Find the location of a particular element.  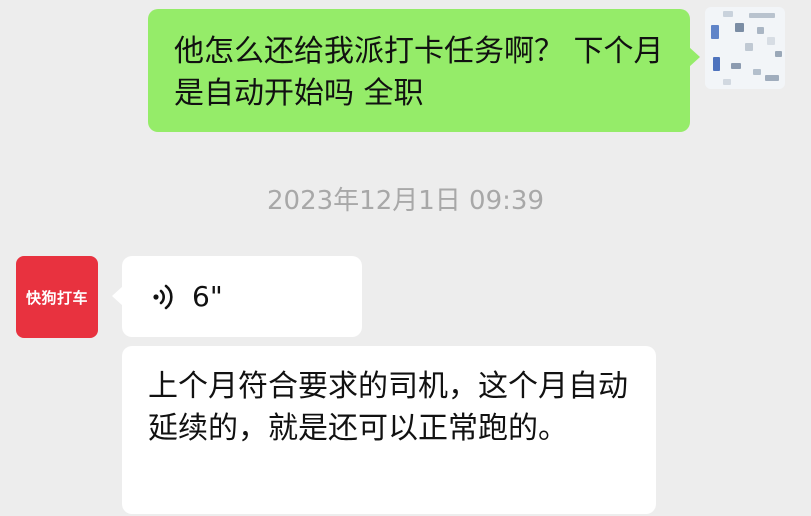

voice-message-bubble: 6" is located at coordinates (237, 296).